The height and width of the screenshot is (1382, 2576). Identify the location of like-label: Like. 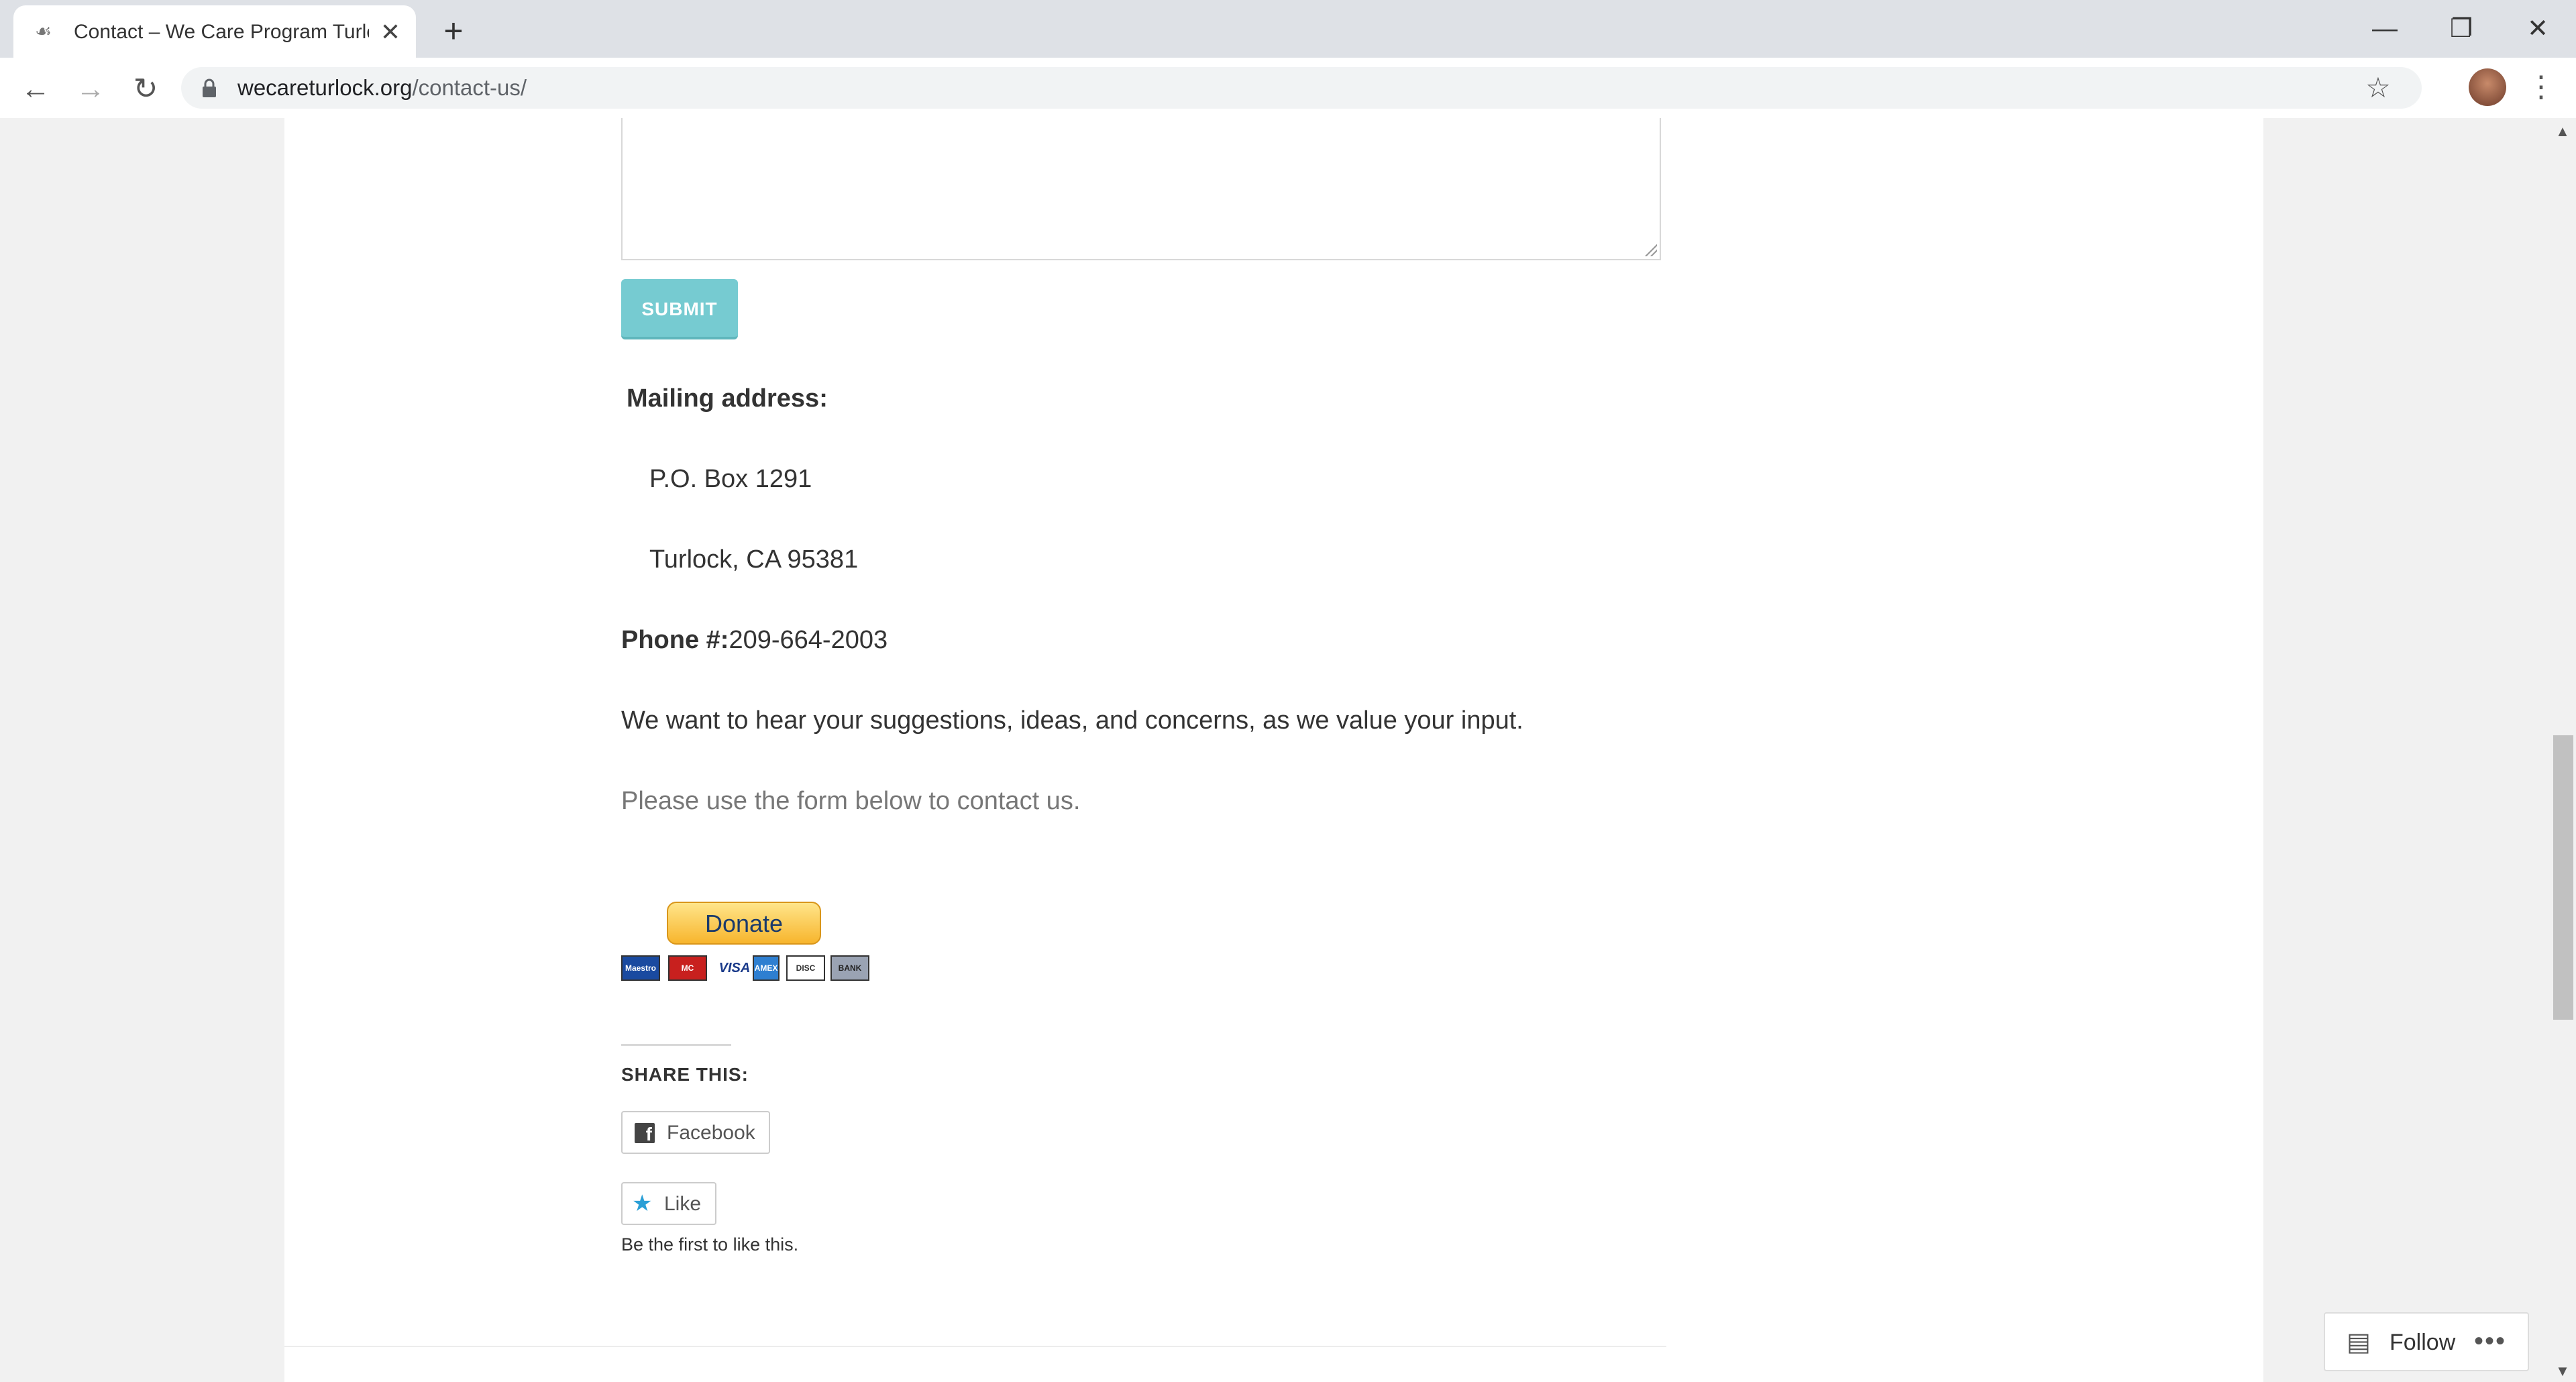
(683, 1204).